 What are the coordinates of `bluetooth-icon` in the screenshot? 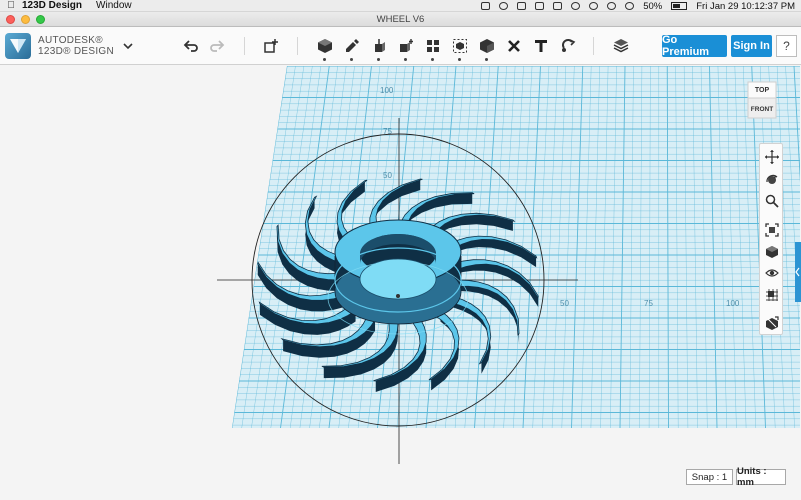 It's located at (576, 6).